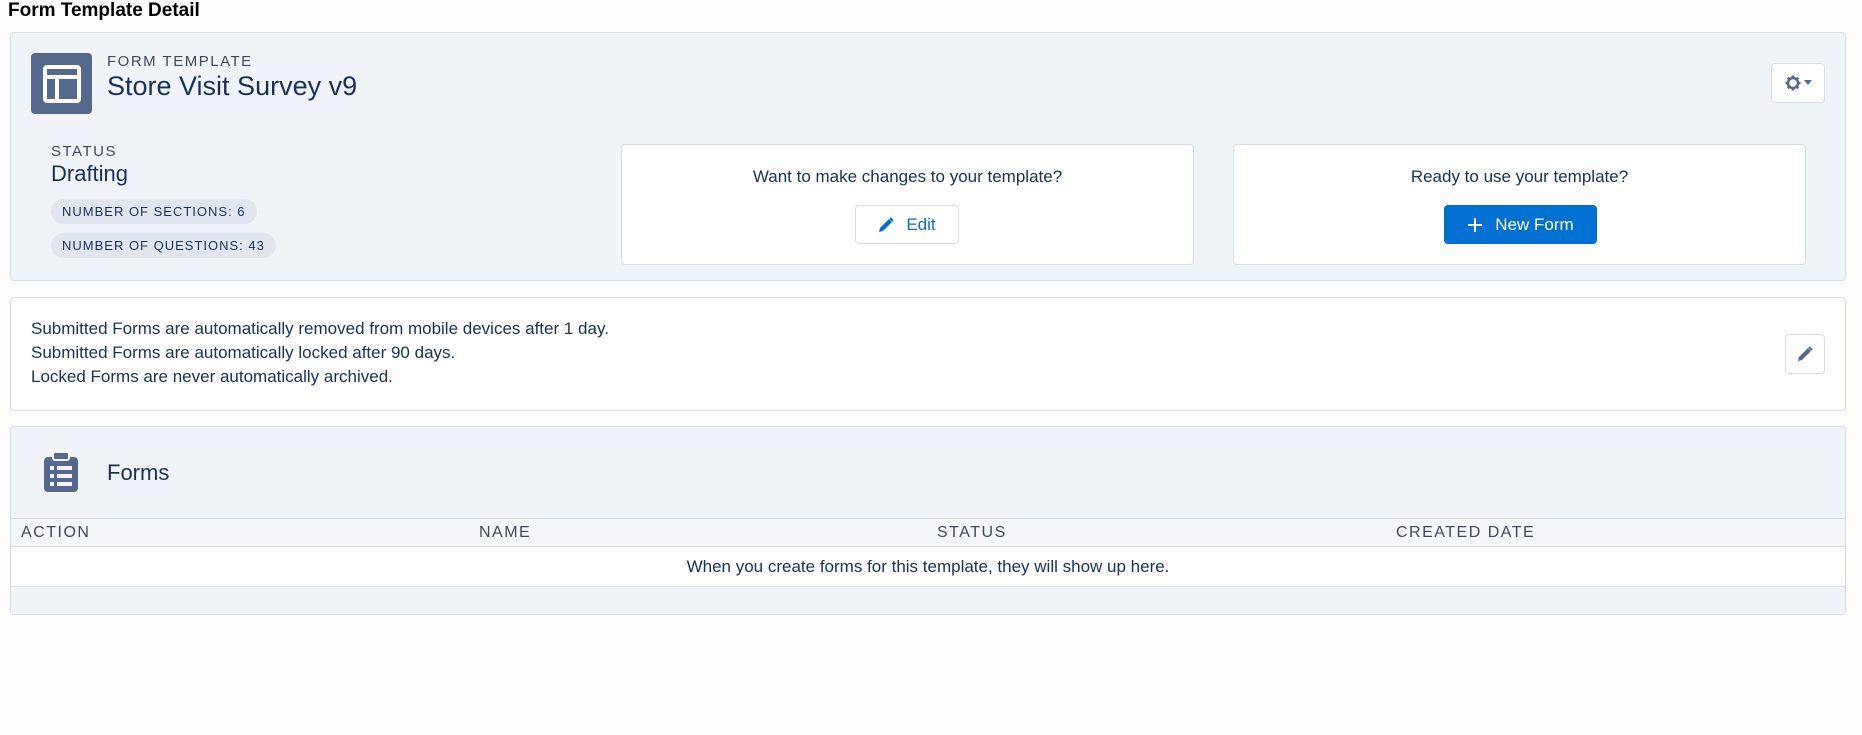  What do you see at coordinates (1792, 83) in the screenshot?
I see `gear-icon` at bounding box center [1792, 83].